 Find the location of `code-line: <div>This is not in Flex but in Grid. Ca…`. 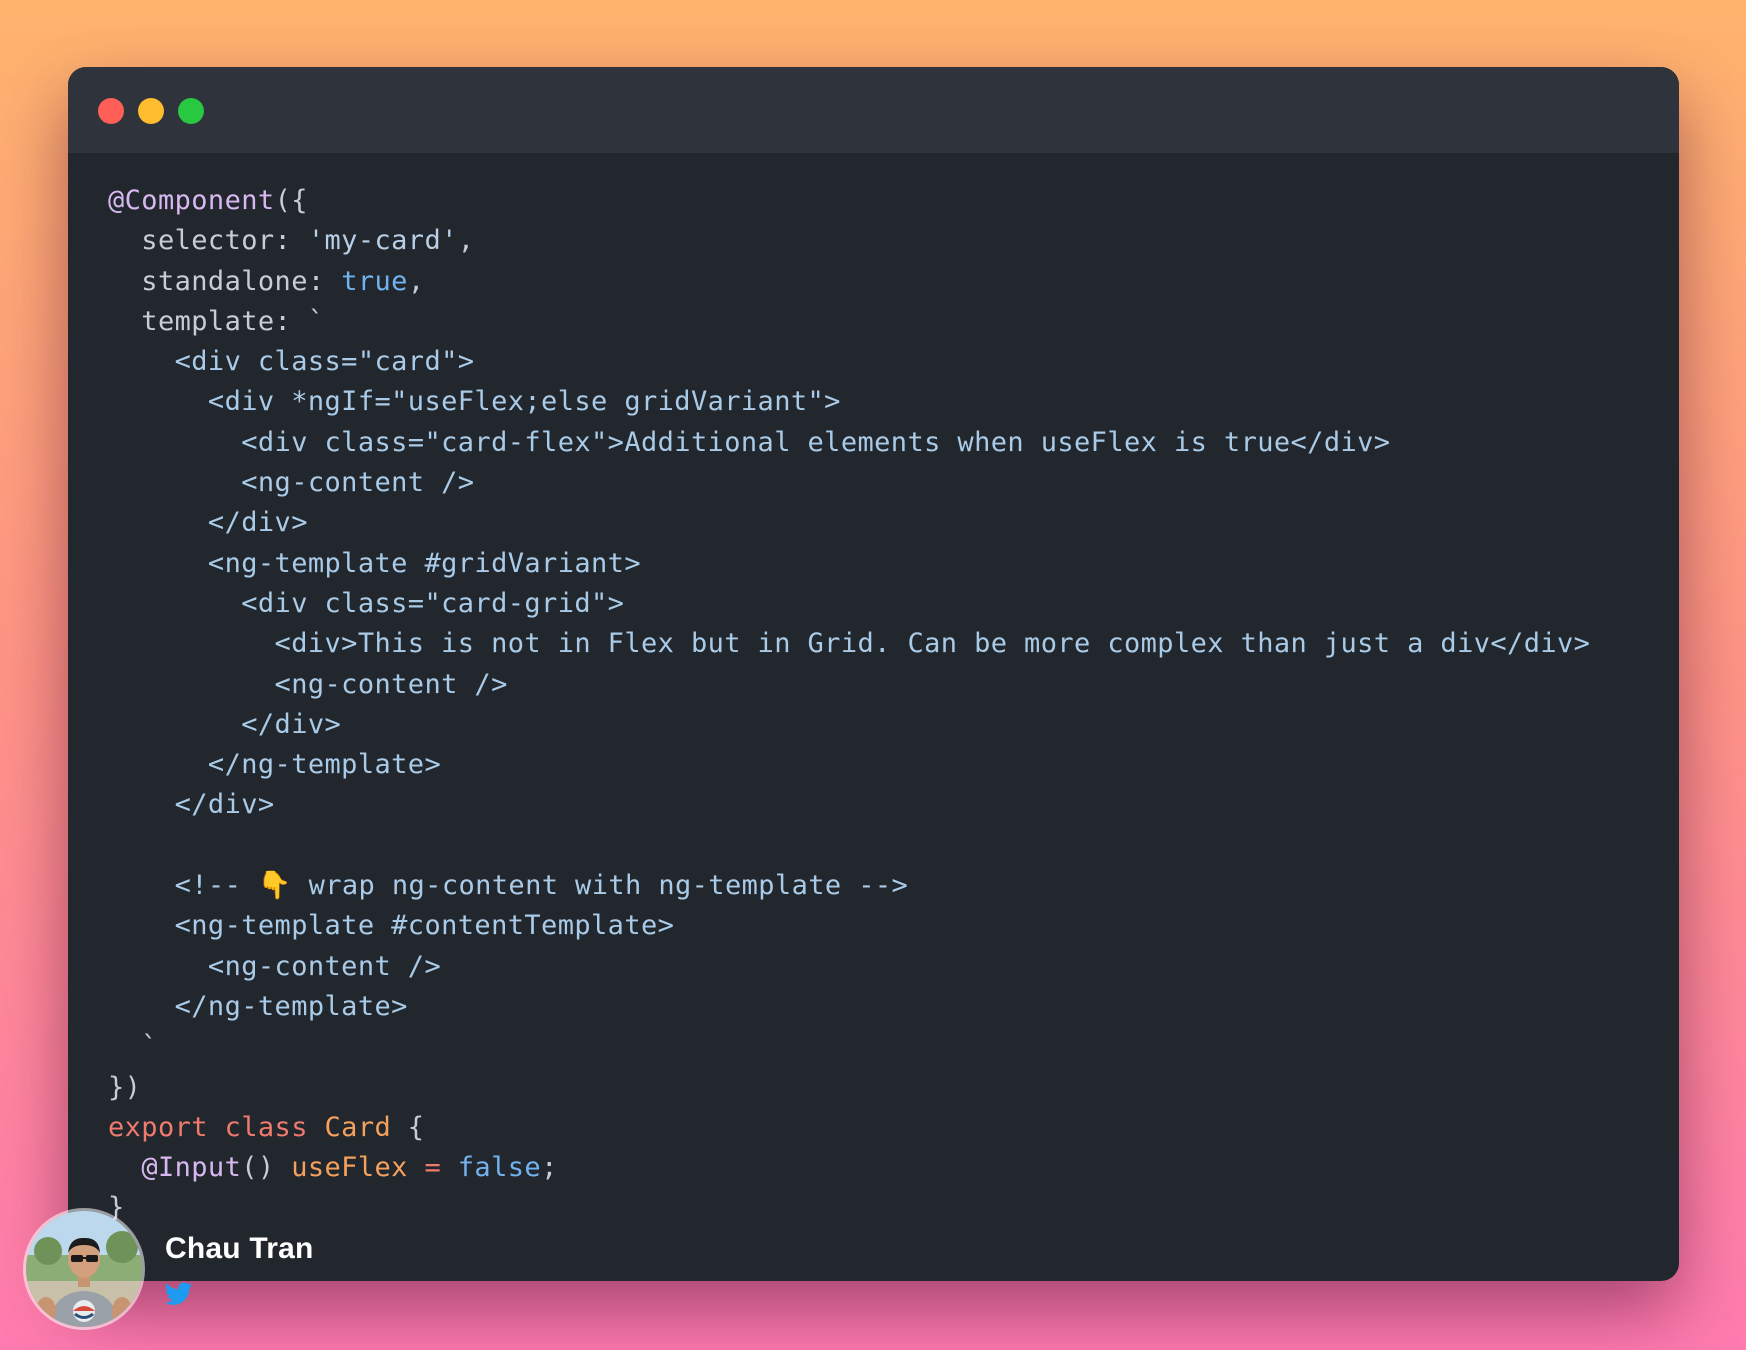

code-line: <div>This is not in Flex but in Grid. Ca… is located at coordinates (883, 644).